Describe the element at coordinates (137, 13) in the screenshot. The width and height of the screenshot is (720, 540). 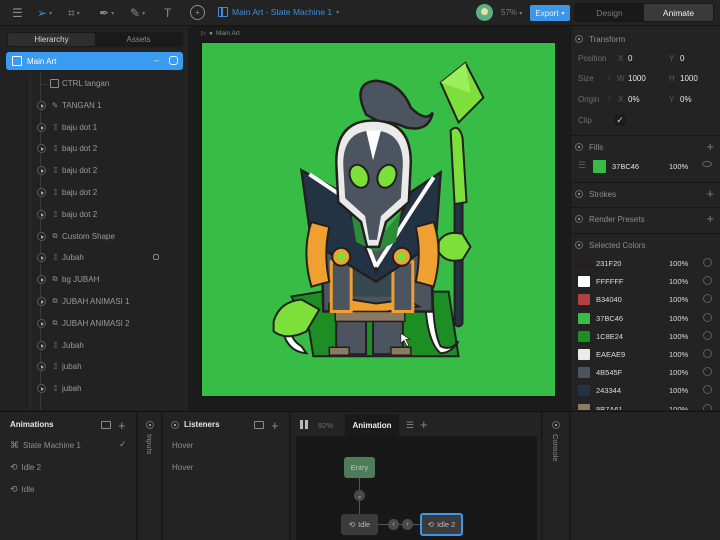
I see `bone-tool-button: ✎ ▾` at that location.